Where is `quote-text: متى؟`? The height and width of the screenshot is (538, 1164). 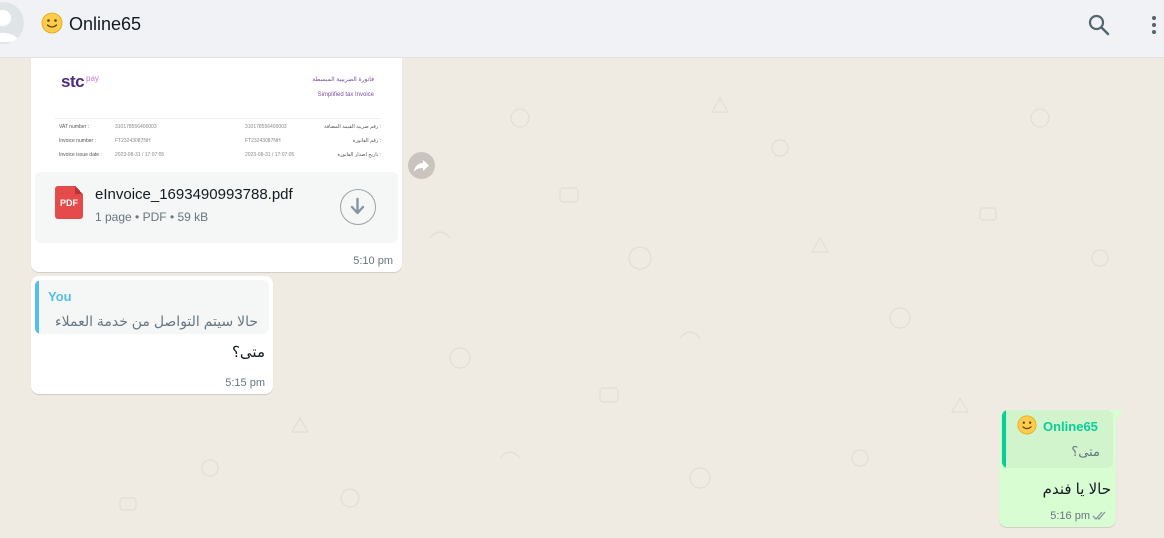 quote-text: متى؟ is located at coordinates (1085, 451).